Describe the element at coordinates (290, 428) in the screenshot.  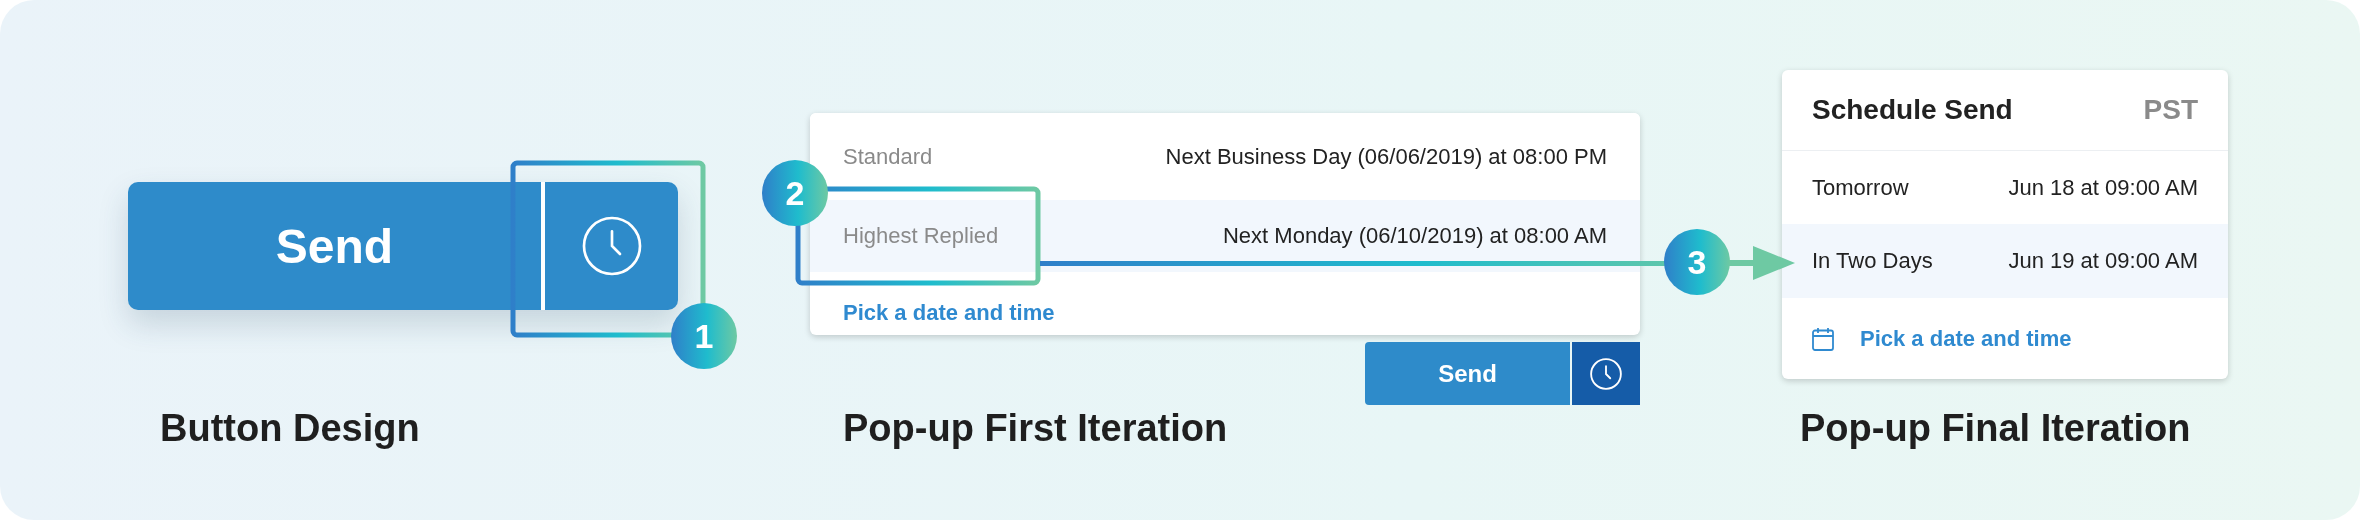
I see `section-title: Button Design` at that location.